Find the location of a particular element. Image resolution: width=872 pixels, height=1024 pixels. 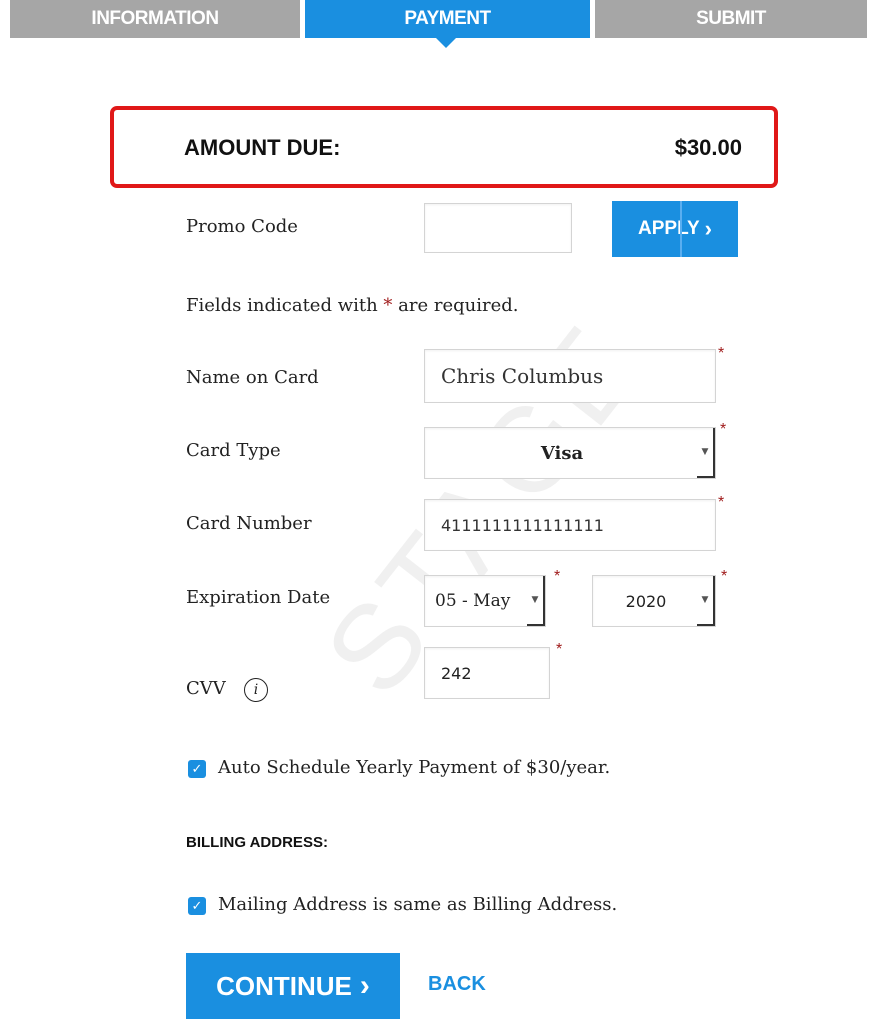

promo-code-input is located at coordinates (498, 228).